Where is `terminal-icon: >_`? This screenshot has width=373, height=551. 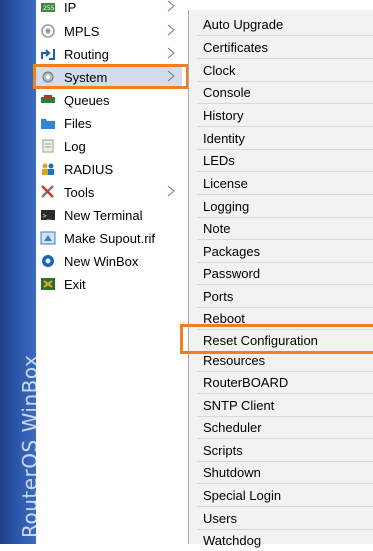 terminal-icon: >_ is located at coordinates (48, 215).